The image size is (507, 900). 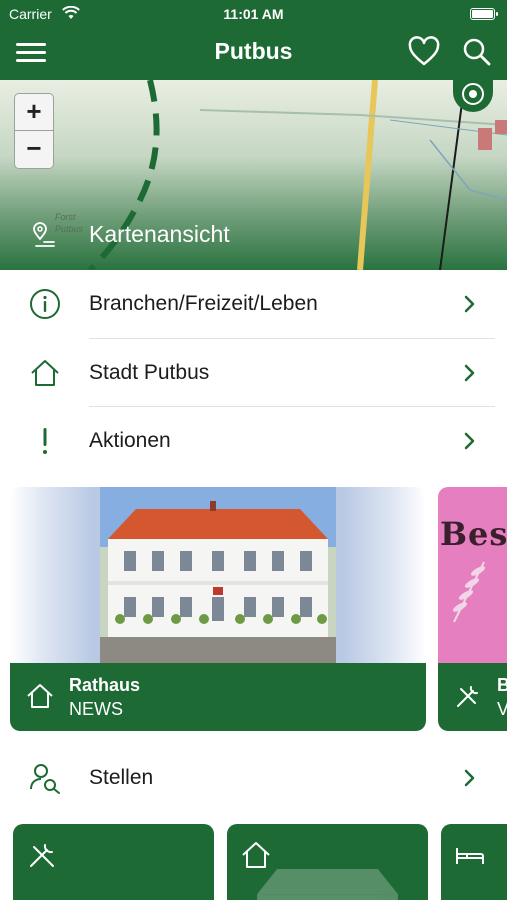 What do you see at coordinates (96, 709) in the screenshot?
I see `card-subtitle: NEWS` at bounding box center [96, 709].